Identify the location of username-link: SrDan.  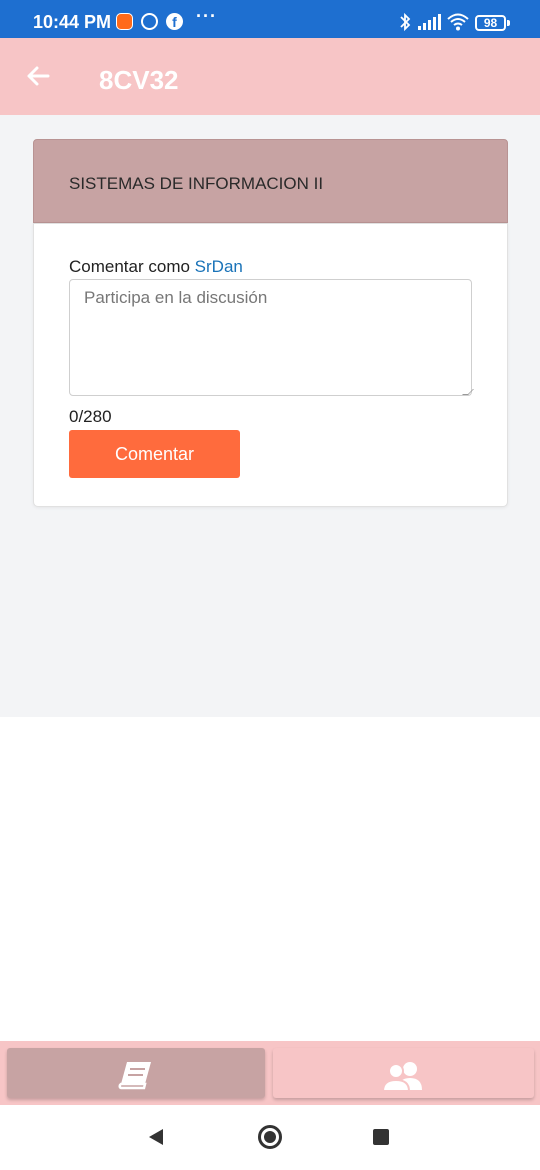
(219, 266).